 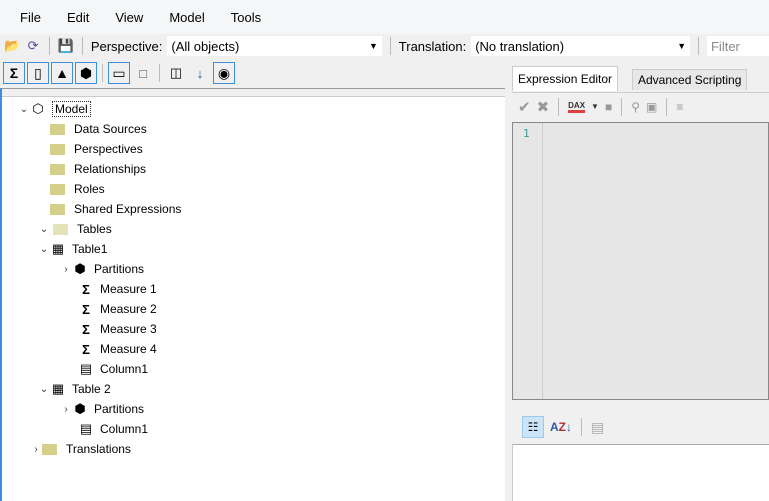 I want to click on save-icon: 💾, so click(x=66, y=46).